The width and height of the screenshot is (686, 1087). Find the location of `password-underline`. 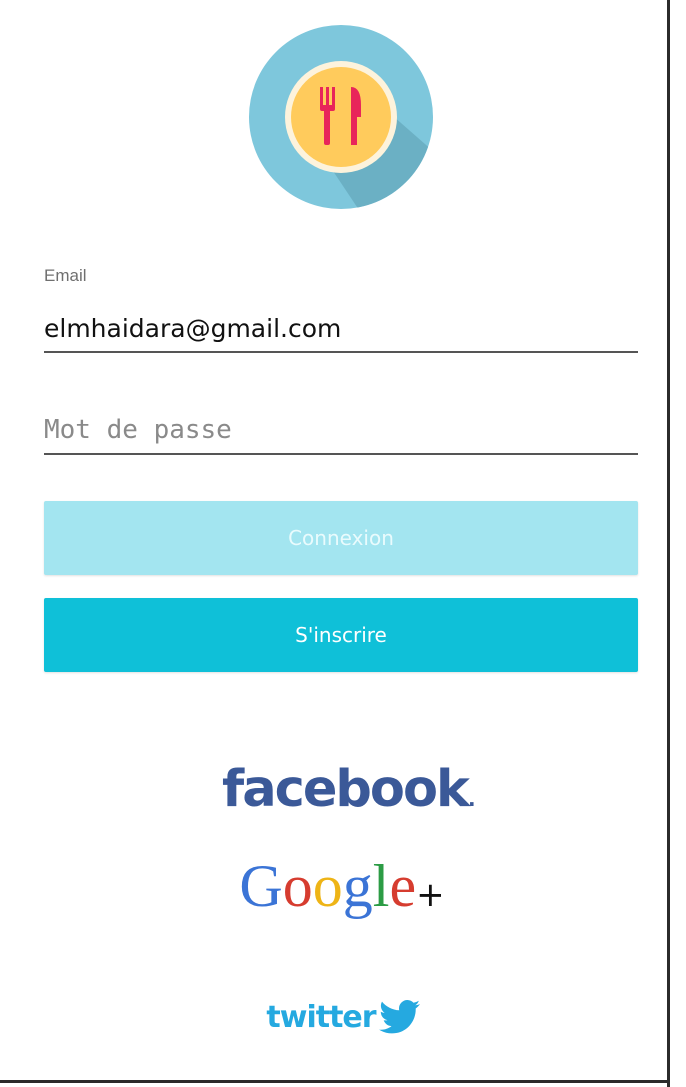

password-underline is located at coordinates (341, 454).